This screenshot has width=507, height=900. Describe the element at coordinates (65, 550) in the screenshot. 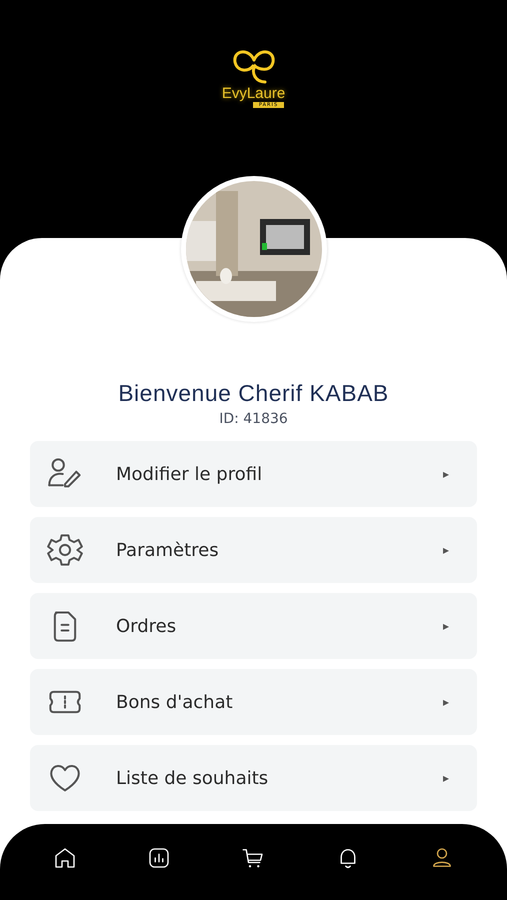

I see `settings-icon` at that location.